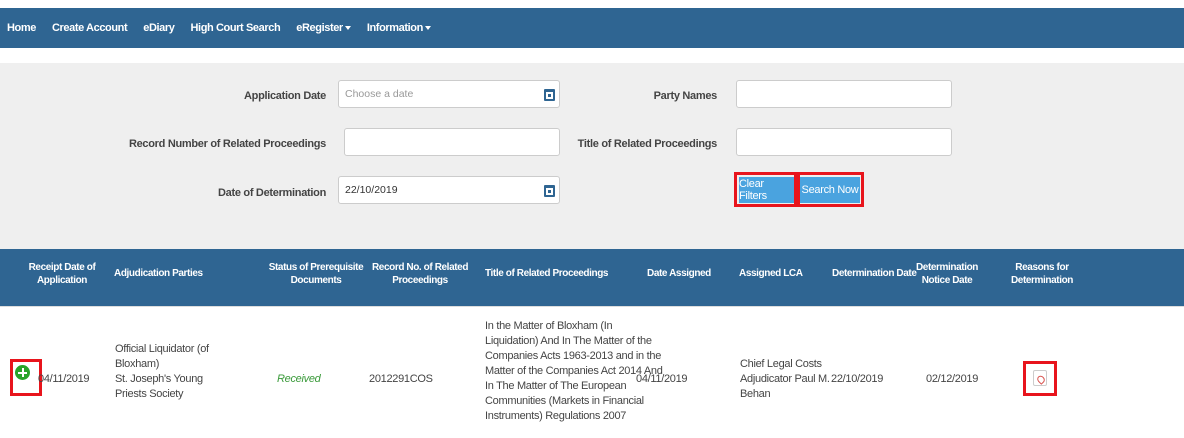 The height and width of the screenshot is (438, 1184). I want to click on parties-line: Priests Society, so click(149, 394).